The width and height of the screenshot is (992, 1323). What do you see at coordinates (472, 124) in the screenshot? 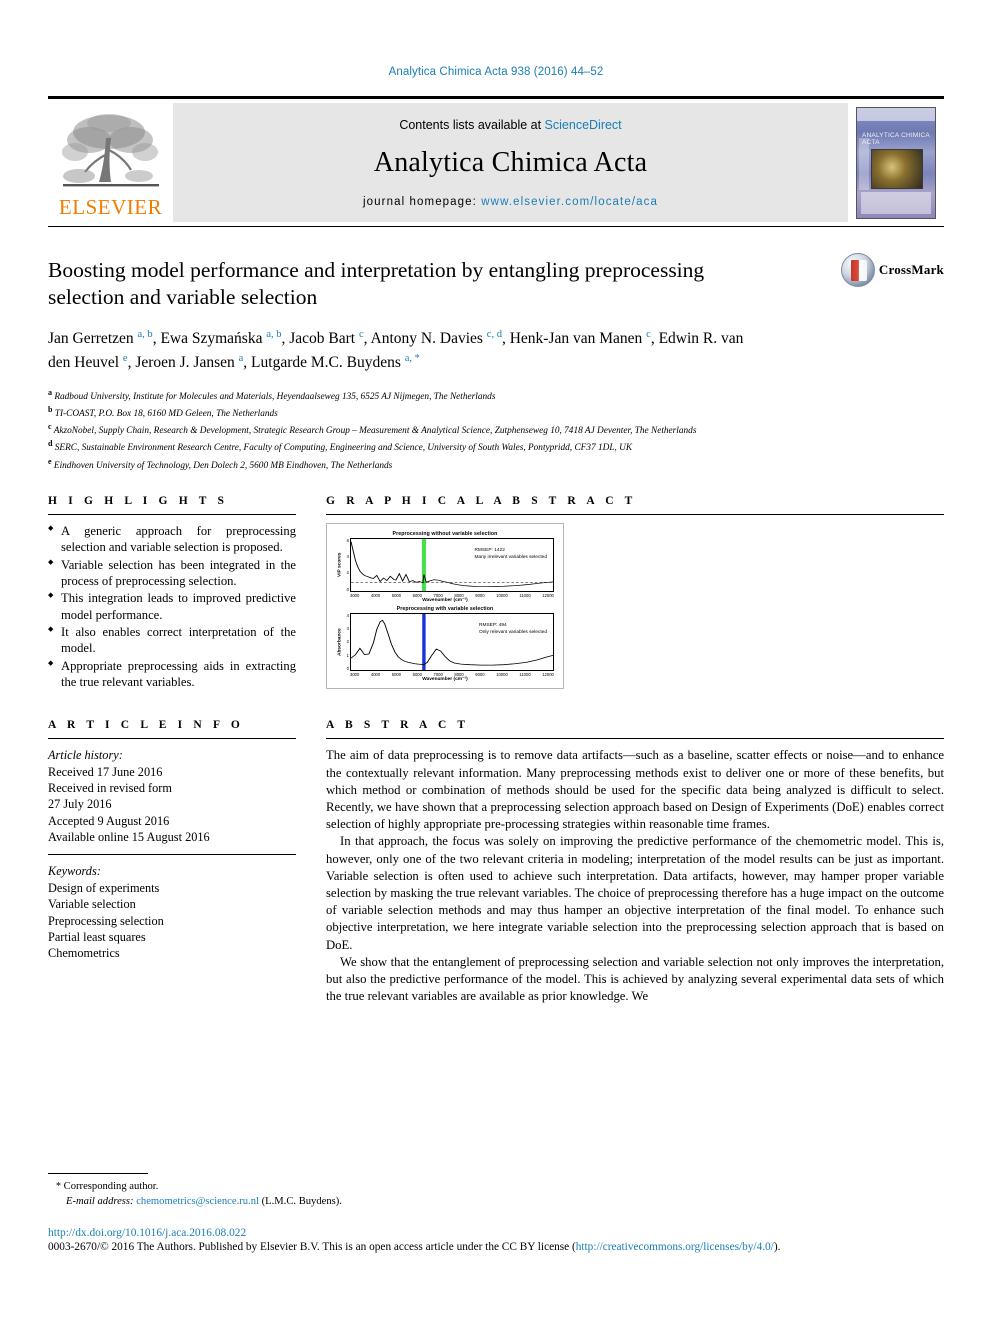
I see `contents-prefix: Contents lists available at` at bounding box center [472, 124].